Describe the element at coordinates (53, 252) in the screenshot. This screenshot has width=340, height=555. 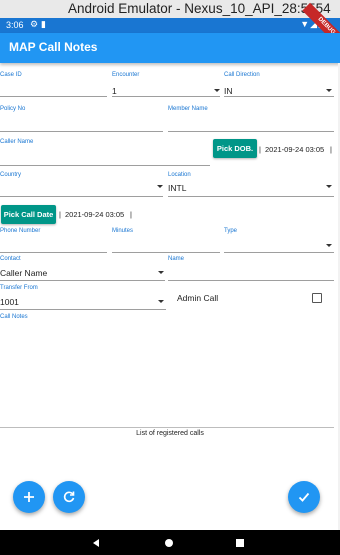
I see `phone-number-field` at that location.